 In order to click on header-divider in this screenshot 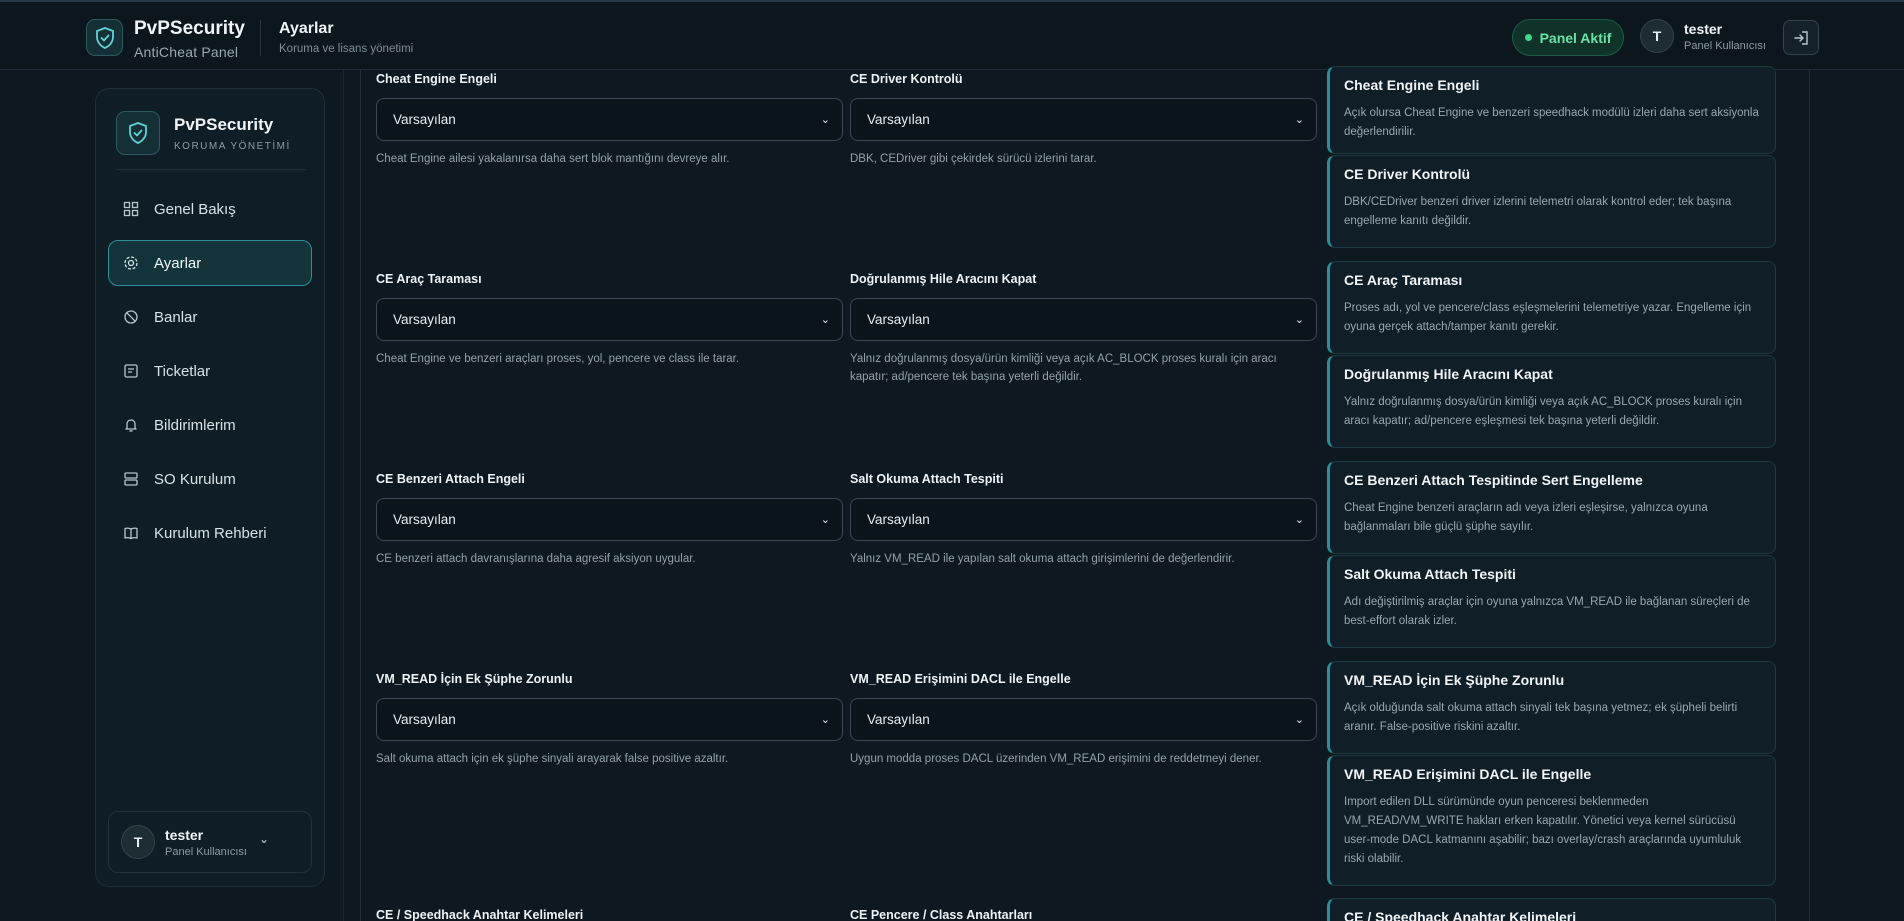, I will do `click(260, 38)`.